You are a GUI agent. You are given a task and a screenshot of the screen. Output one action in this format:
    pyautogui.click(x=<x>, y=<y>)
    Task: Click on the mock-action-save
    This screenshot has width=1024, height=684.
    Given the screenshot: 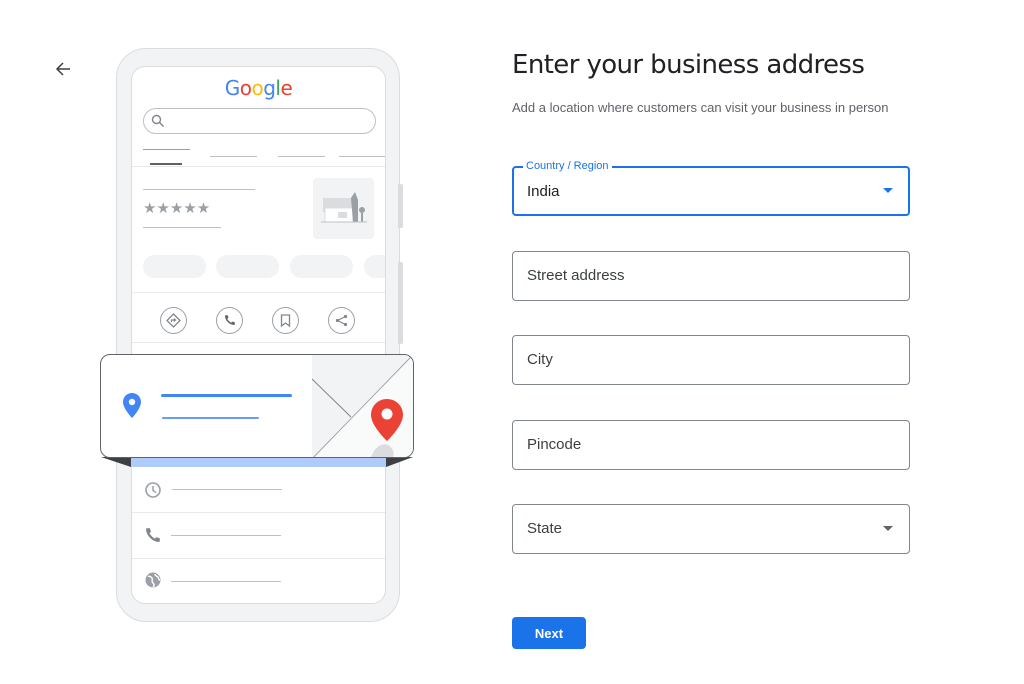 What is the action you would take?
    pyautogui.click(x=285, y=320)
    